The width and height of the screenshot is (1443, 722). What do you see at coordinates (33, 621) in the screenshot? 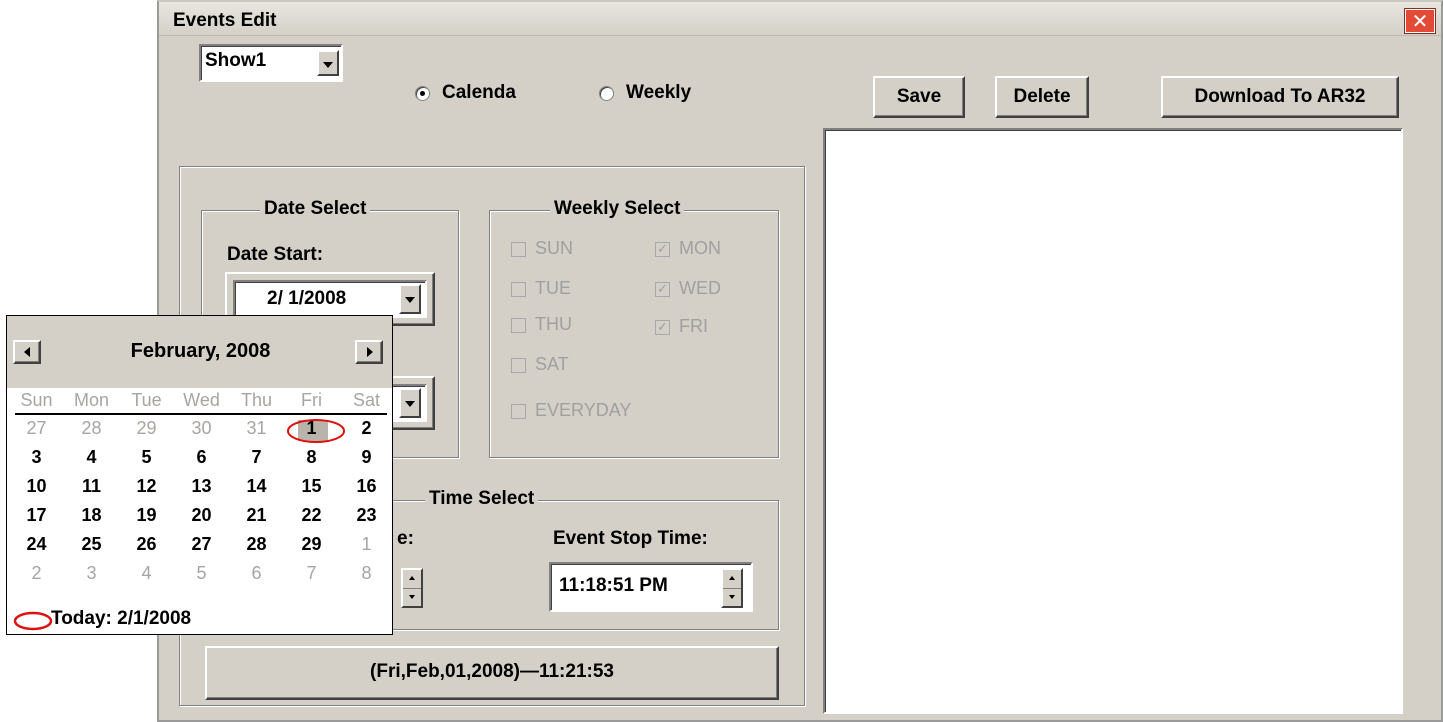
I see `today-circle-icon` at bounding box center [33, 621].